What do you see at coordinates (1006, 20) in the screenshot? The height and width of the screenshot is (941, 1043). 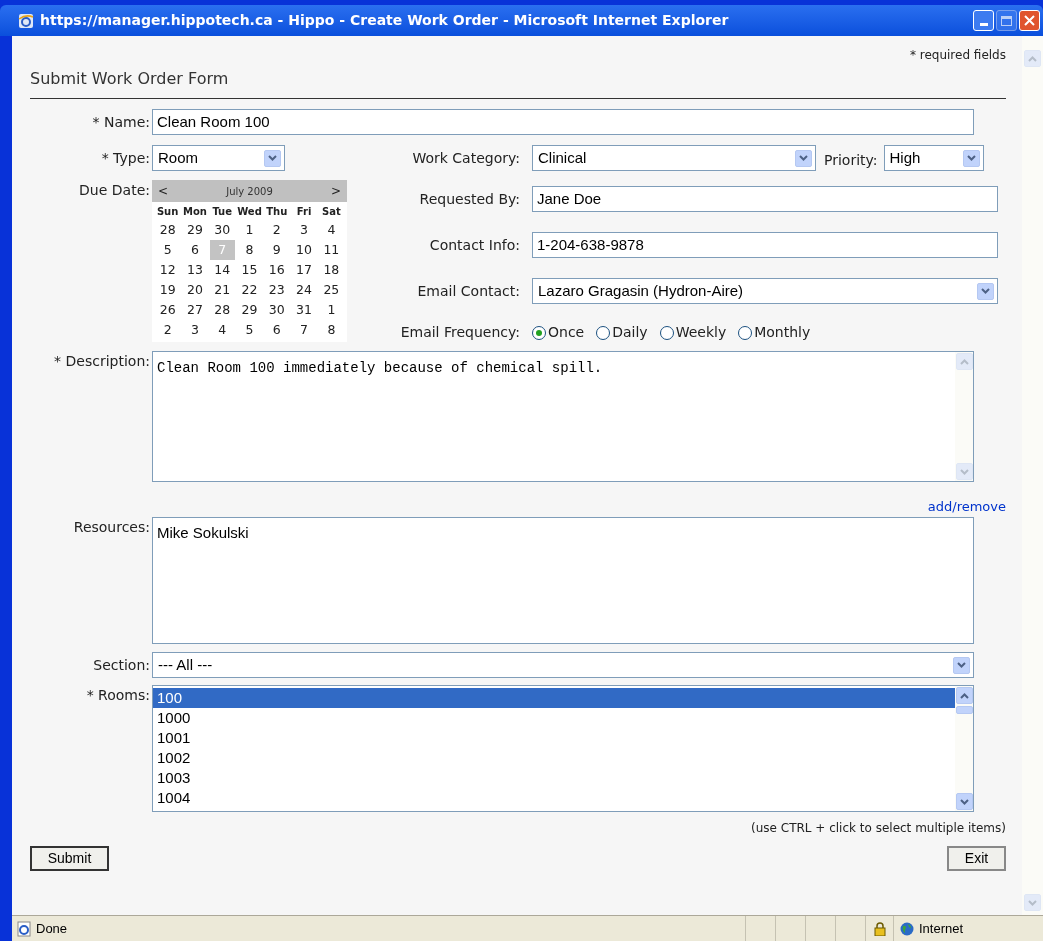 I see `maximize-button` at bounding box center [1006, 20].